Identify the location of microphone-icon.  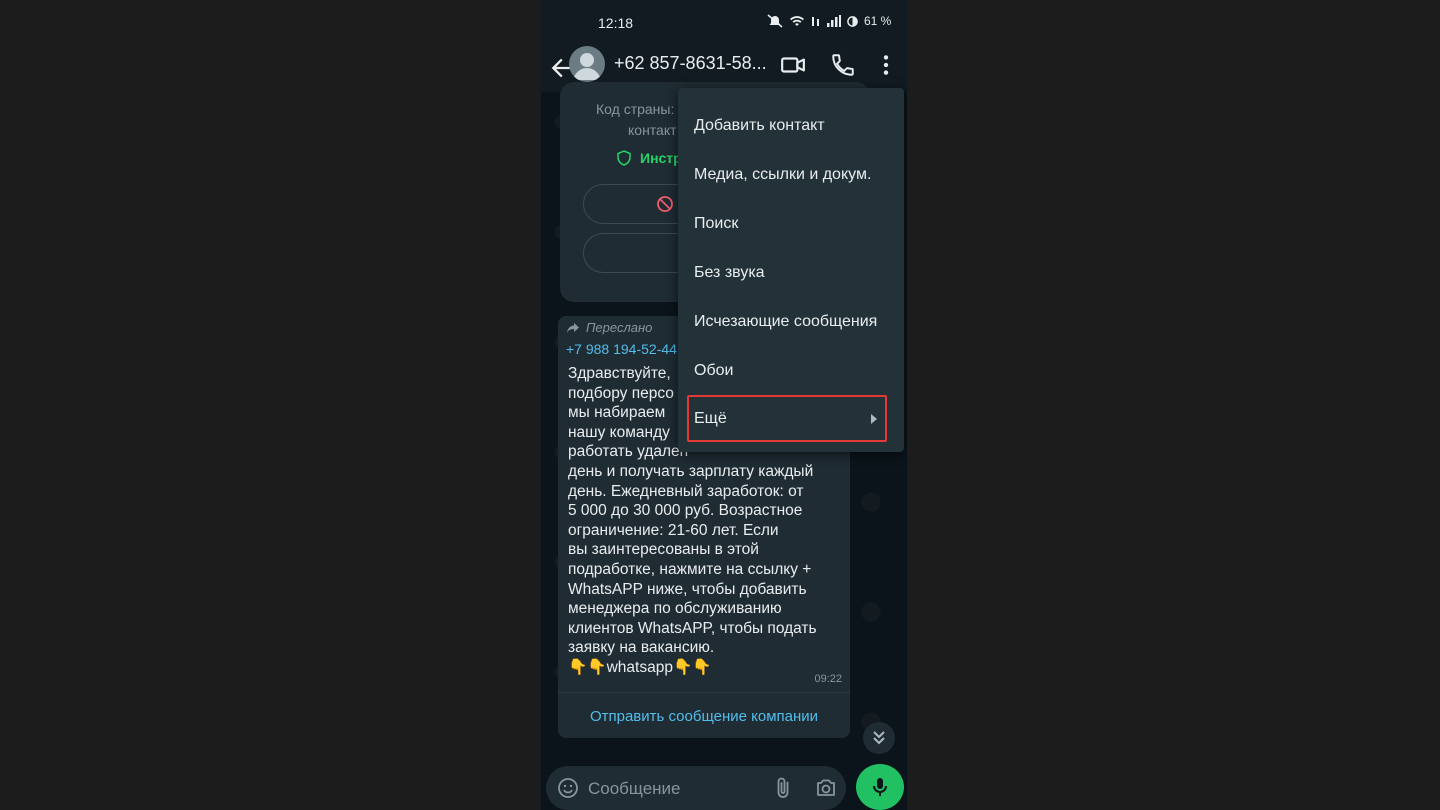
(880, 787).